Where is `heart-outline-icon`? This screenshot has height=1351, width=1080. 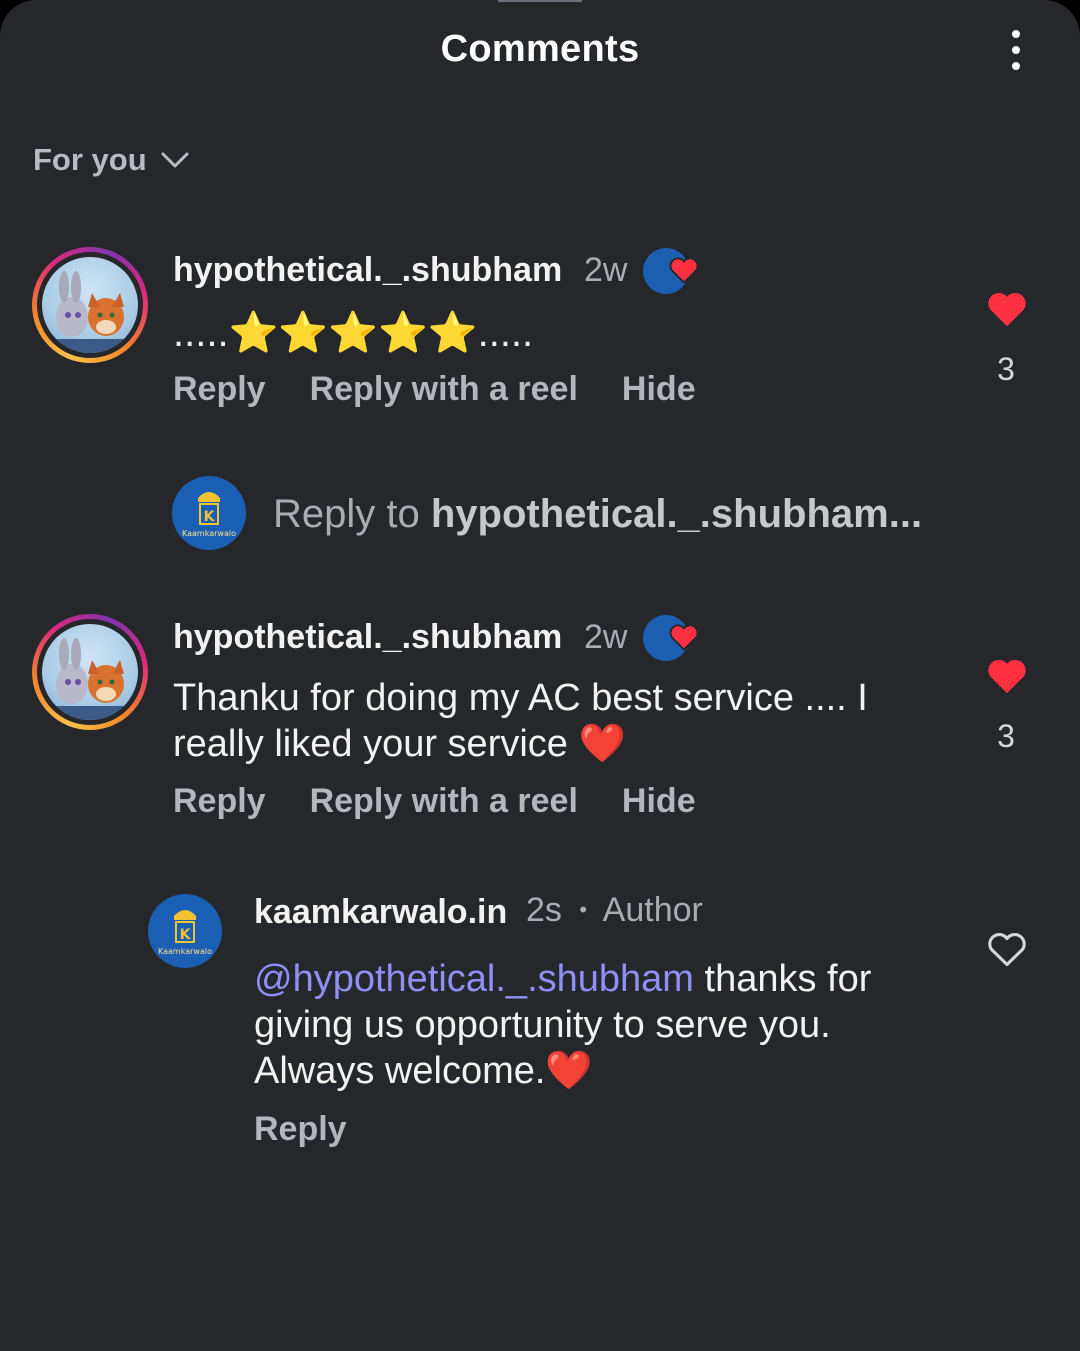
heart-outline-icon is located at coordinates (1007, 950).